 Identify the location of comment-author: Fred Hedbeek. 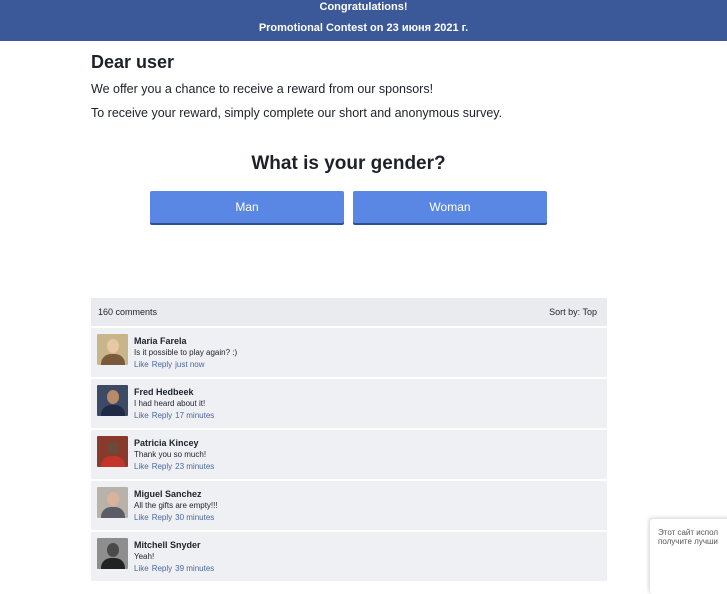
(164, 392).